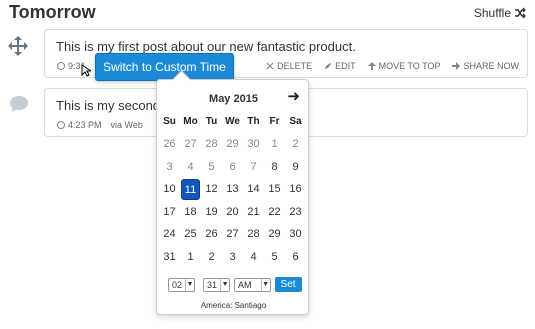 This screenshot has width=535, height=329. I want to click on delete-label: DELETE, so click(295, 66).